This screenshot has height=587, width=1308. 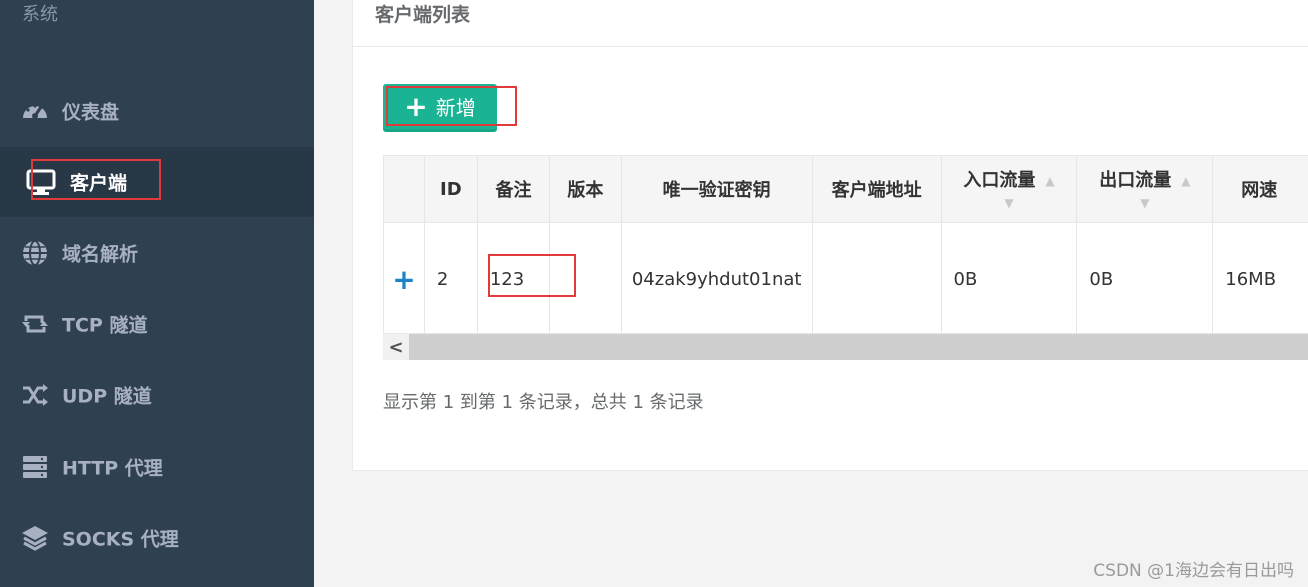 What do you see at coordinates (450, 279) in the screenshot?
I see `id-cell: 2` at bounding box center [450, 279].